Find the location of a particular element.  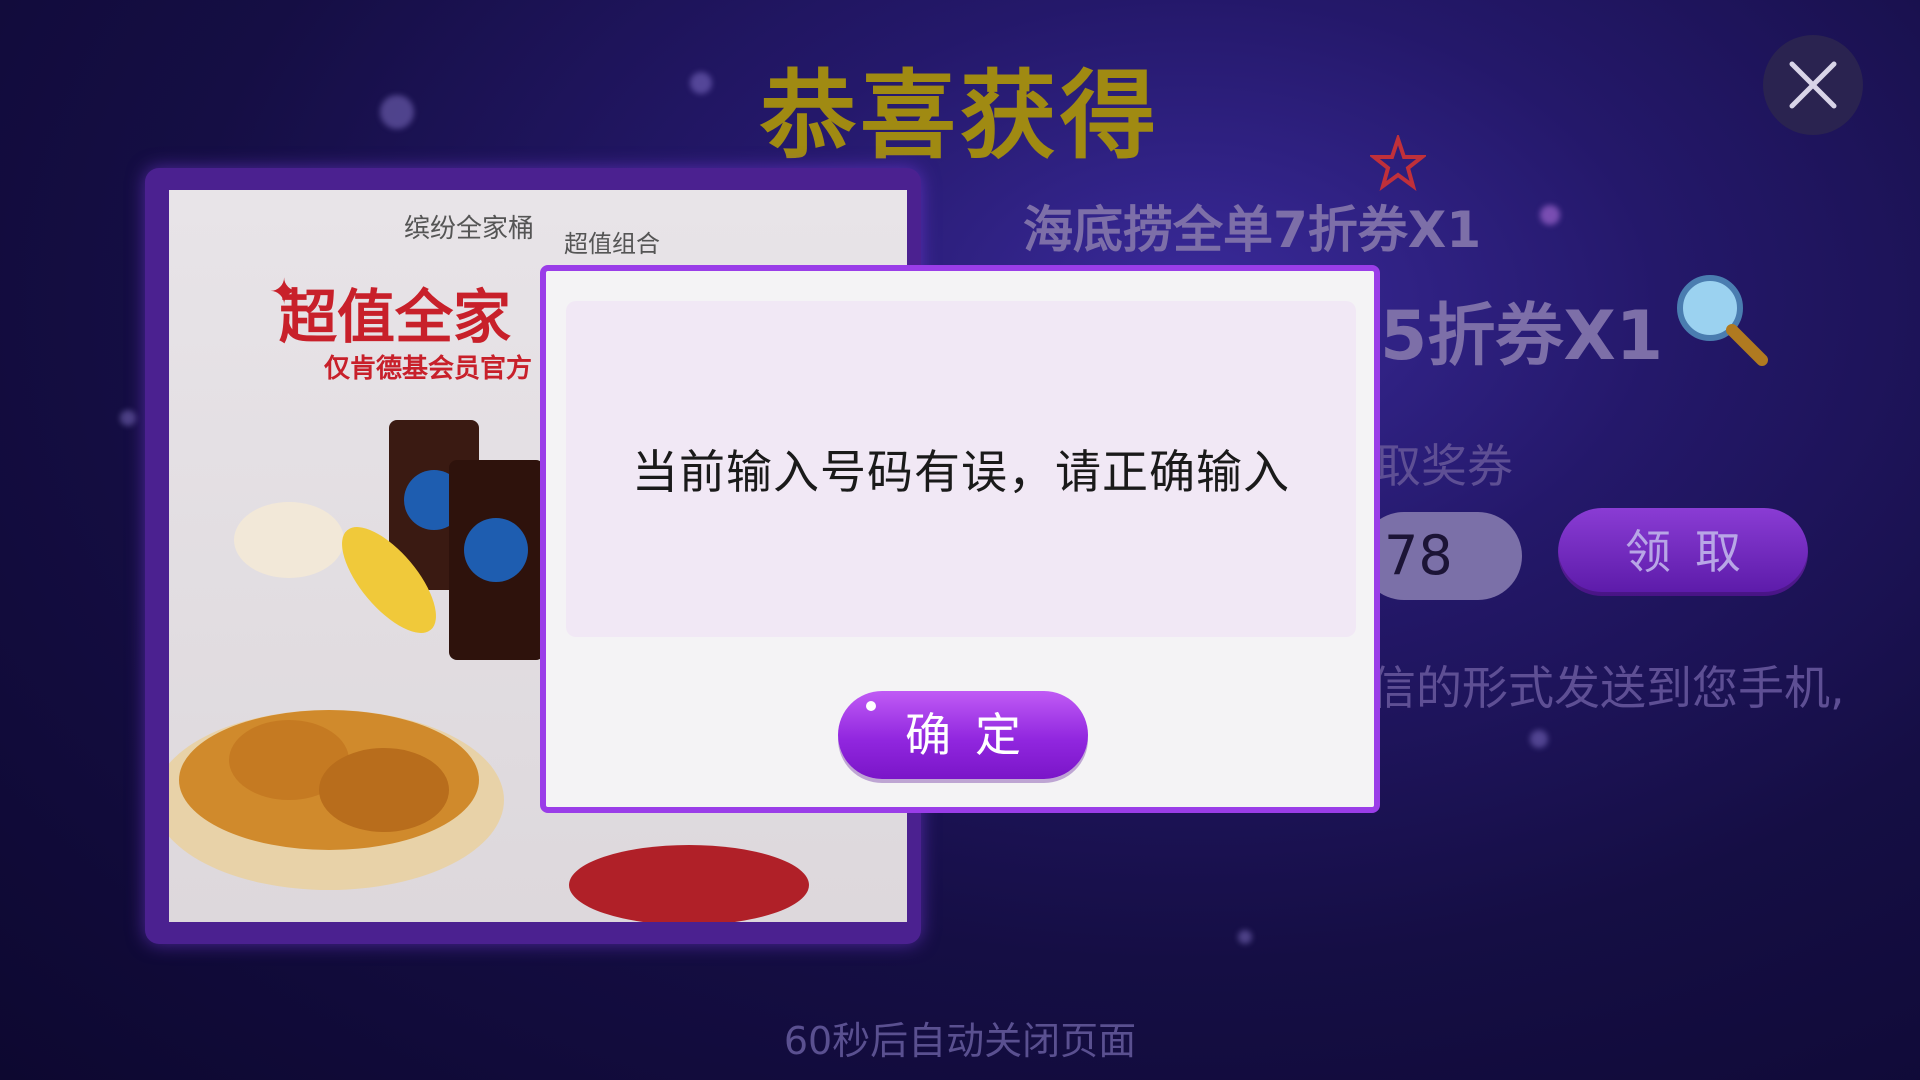

prize-subtitle-1: 缤纷全家桶 is located at coordinates (469, 229).